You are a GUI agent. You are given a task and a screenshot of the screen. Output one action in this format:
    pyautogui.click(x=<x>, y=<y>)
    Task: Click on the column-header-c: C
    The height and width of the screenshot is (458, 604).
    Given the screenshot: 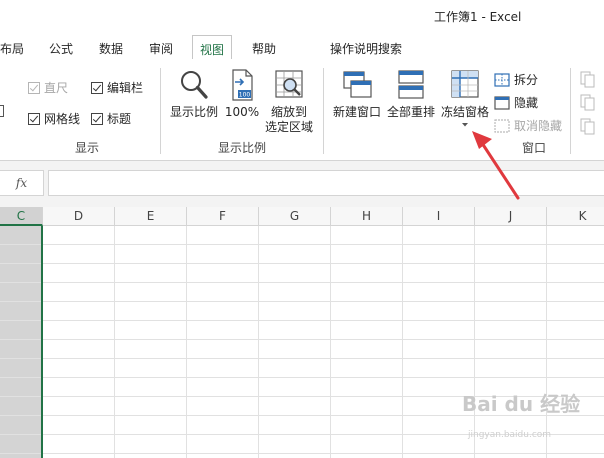 What is the action you would take?
    pyautogui.click(x=21, y=216)
    